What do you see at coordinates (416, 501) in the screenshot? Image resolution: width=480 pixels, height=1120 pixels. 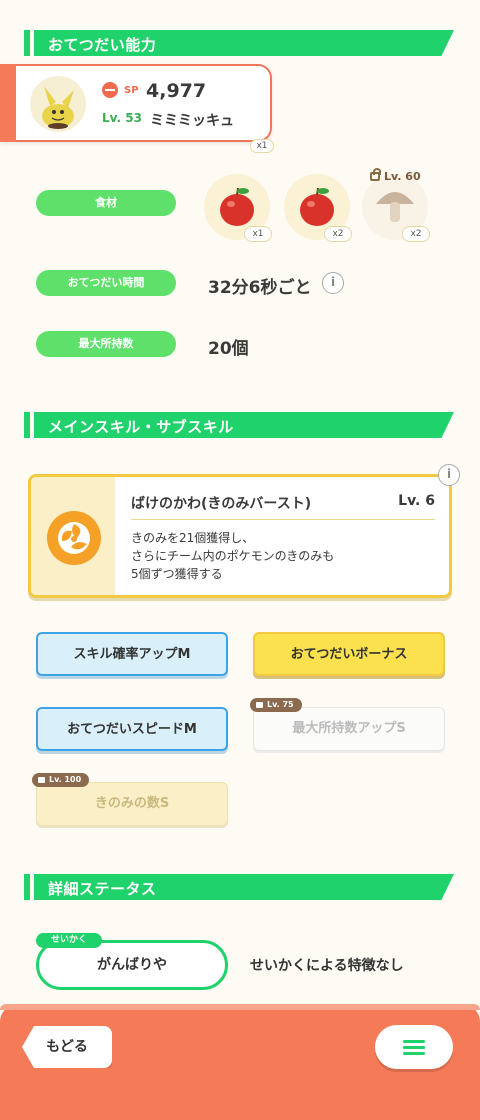 I see `main-skill-level: Lv. 6` at bounding box center [416, 501].